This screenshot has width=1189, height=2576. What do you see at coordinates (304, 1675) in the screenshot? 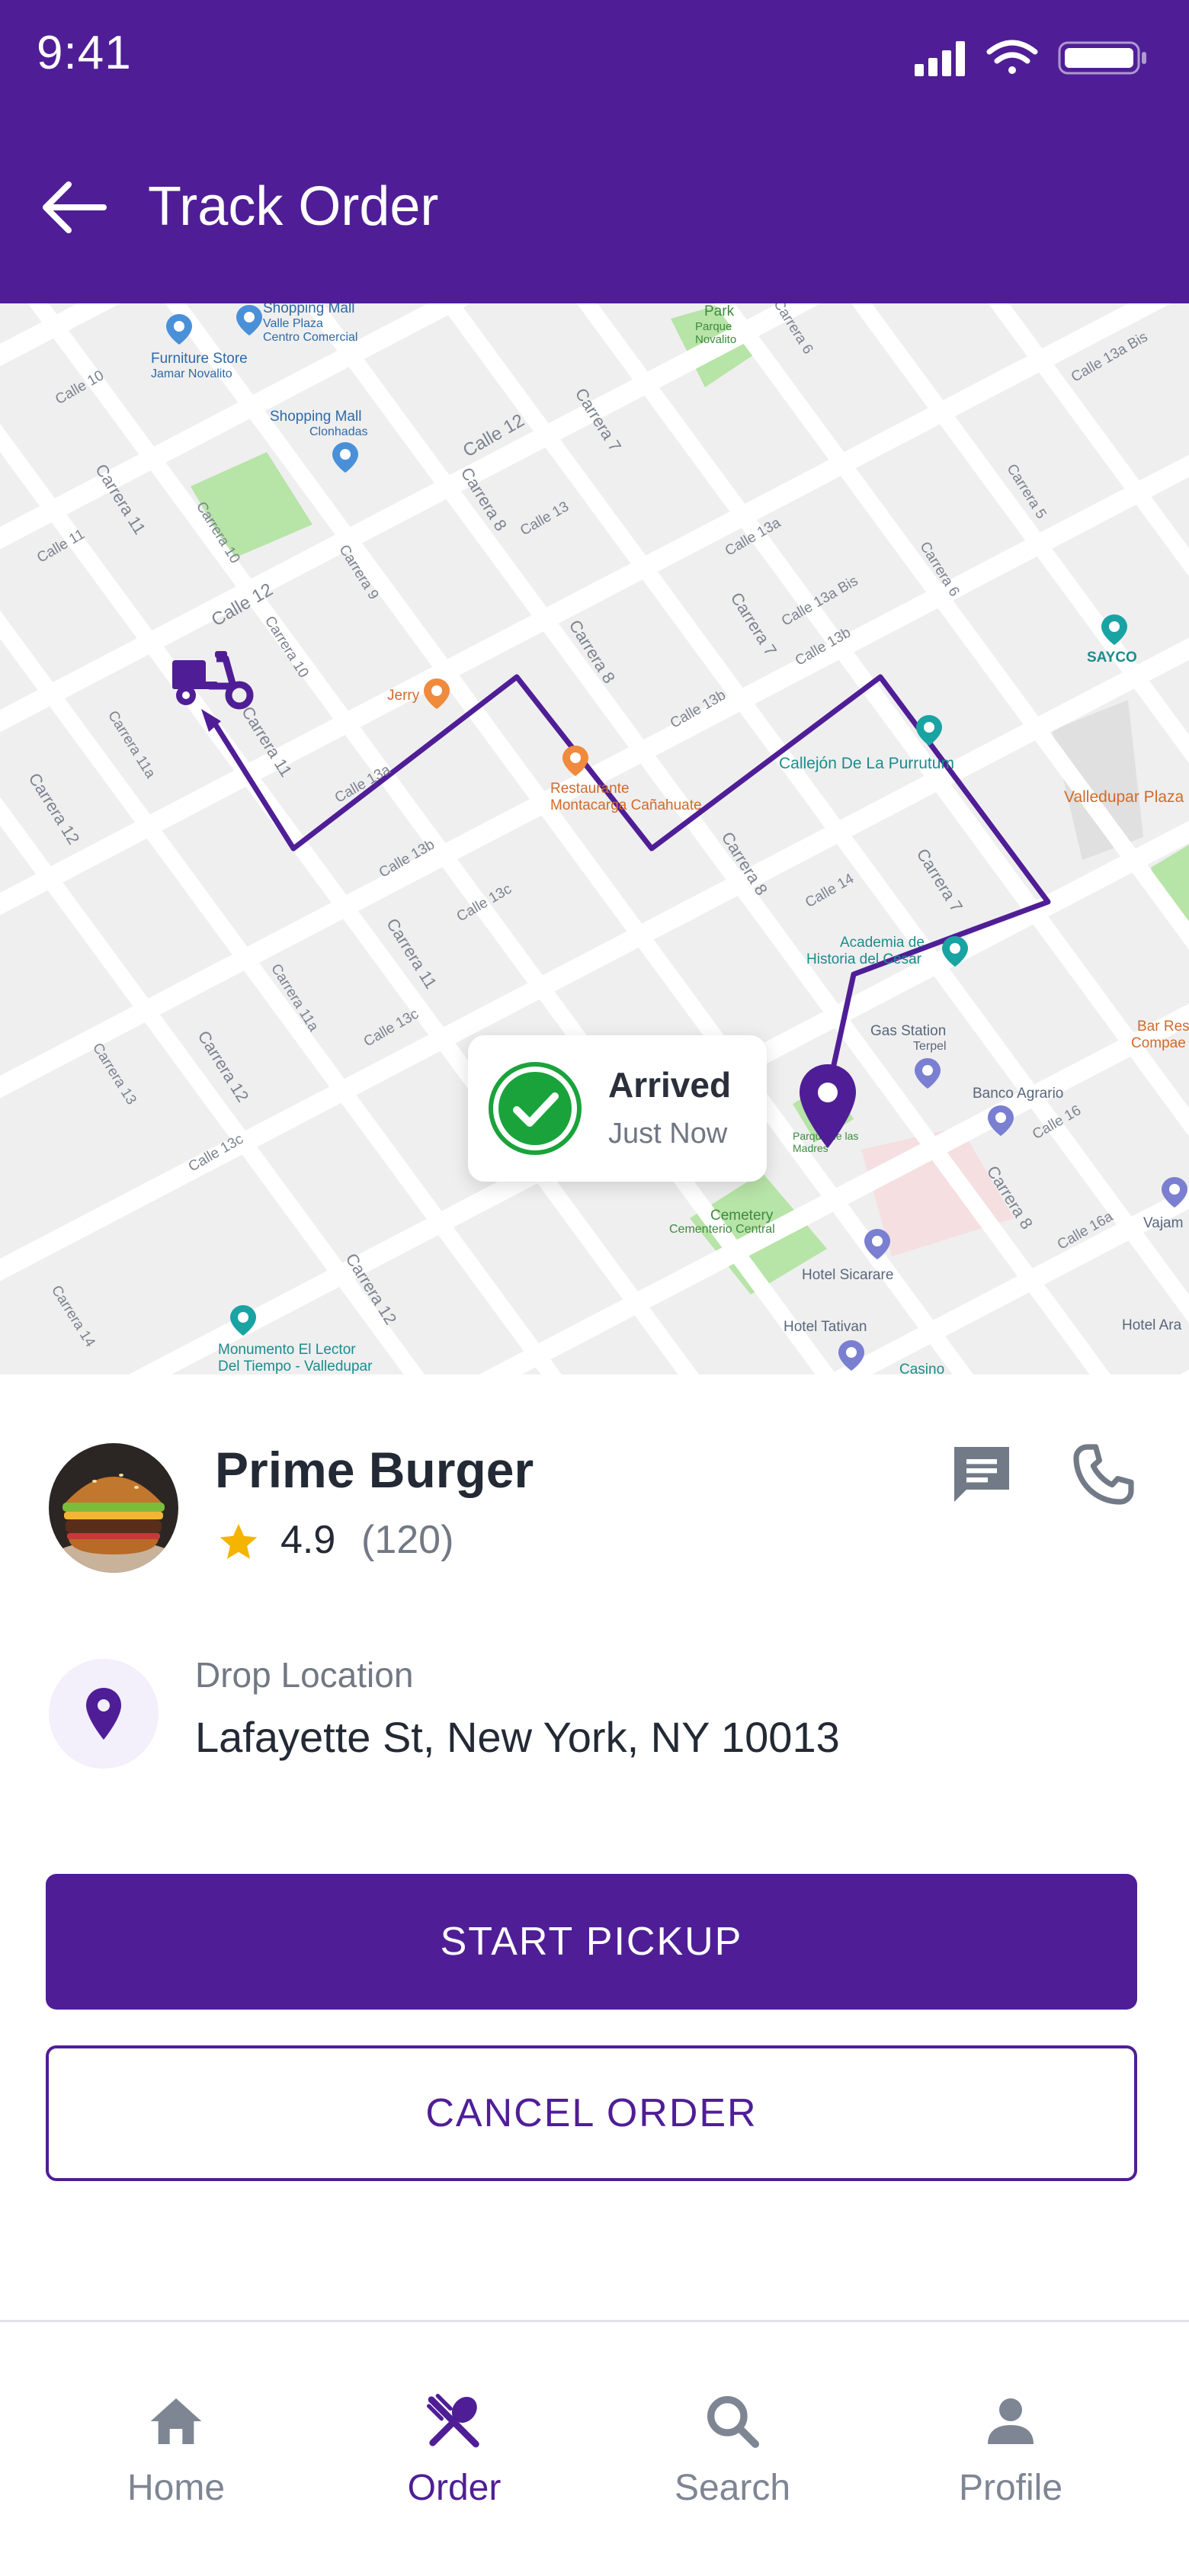
I see `drop-location-label: Drop Location` at bounding box center [304, 1675].